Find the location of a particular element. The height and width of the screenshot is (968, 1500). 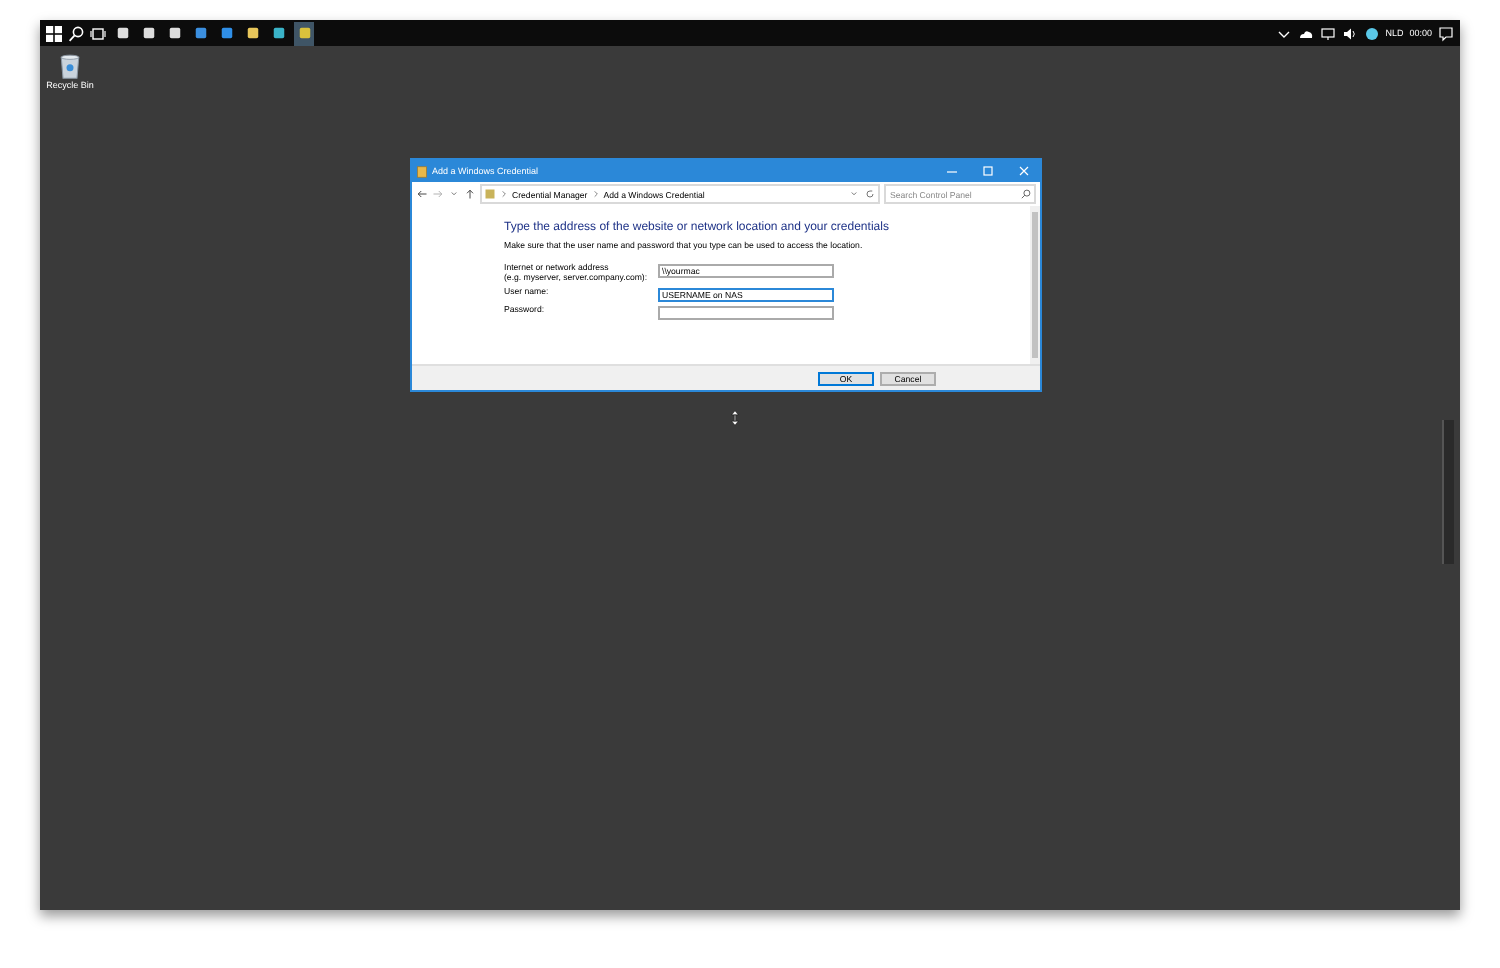

up-arrow-icon is located at coordinates (470, 194).